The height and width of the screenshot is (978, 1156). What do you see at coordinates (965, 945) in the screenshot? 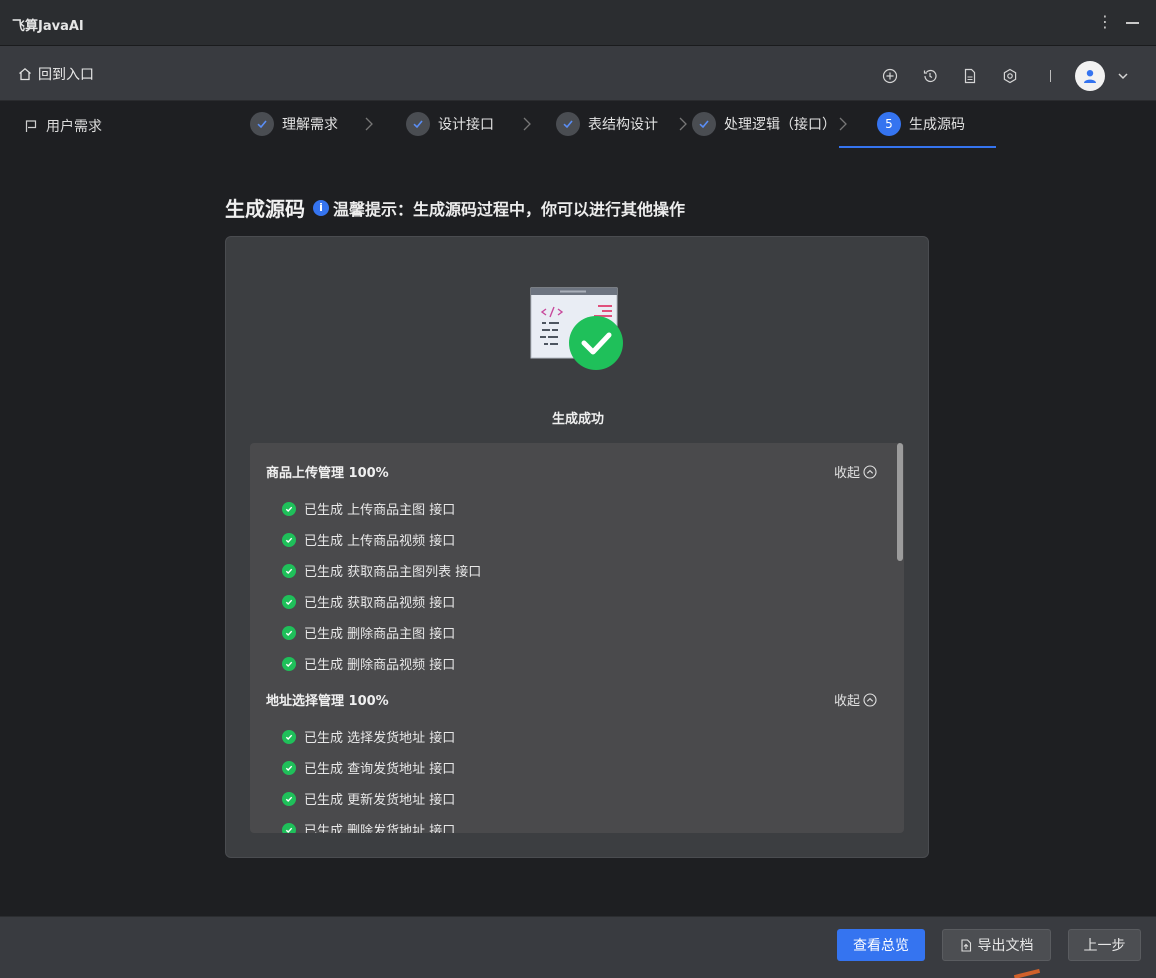
I see `export-file-icon` at bounding box center [965, 945].